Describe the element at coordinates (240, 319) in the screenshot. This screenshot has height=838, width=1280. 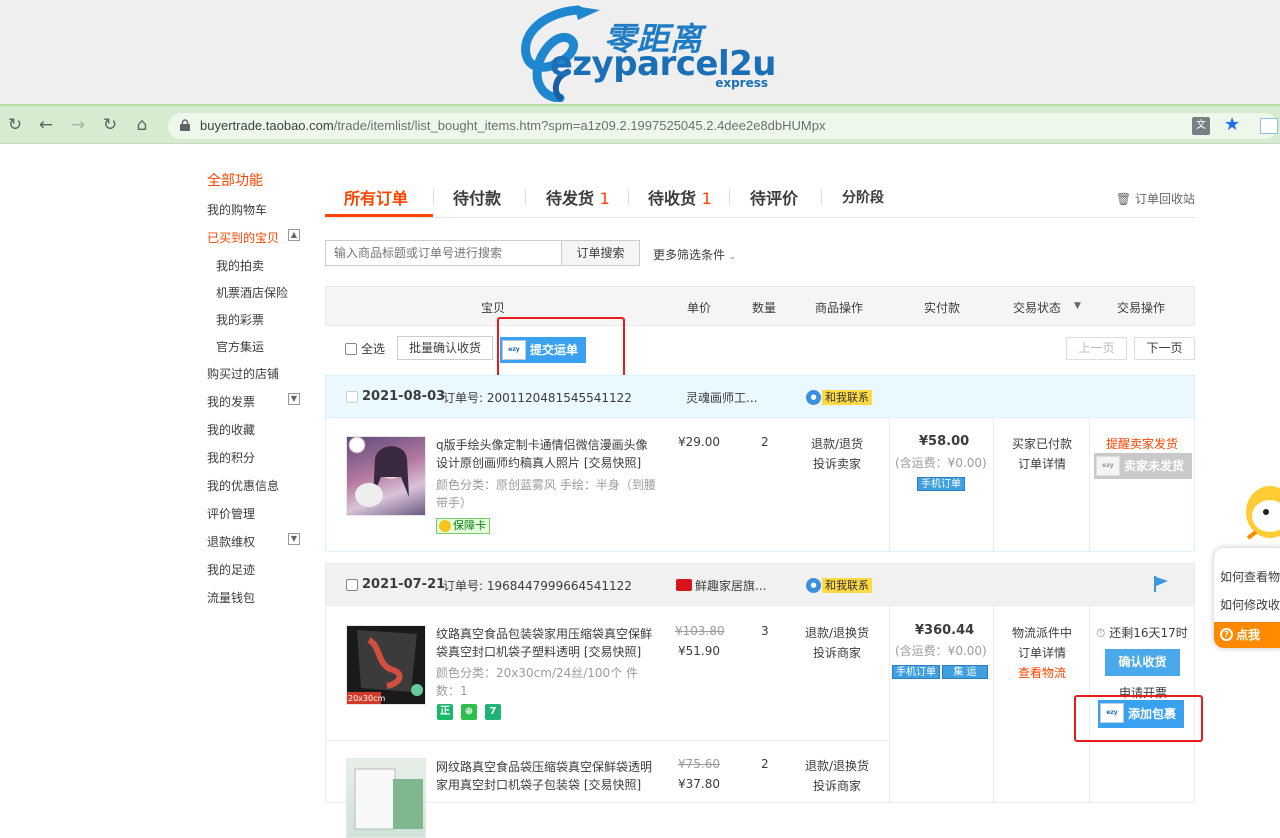
I see `sidebar-item-lottery: 我的彩票` at that location.